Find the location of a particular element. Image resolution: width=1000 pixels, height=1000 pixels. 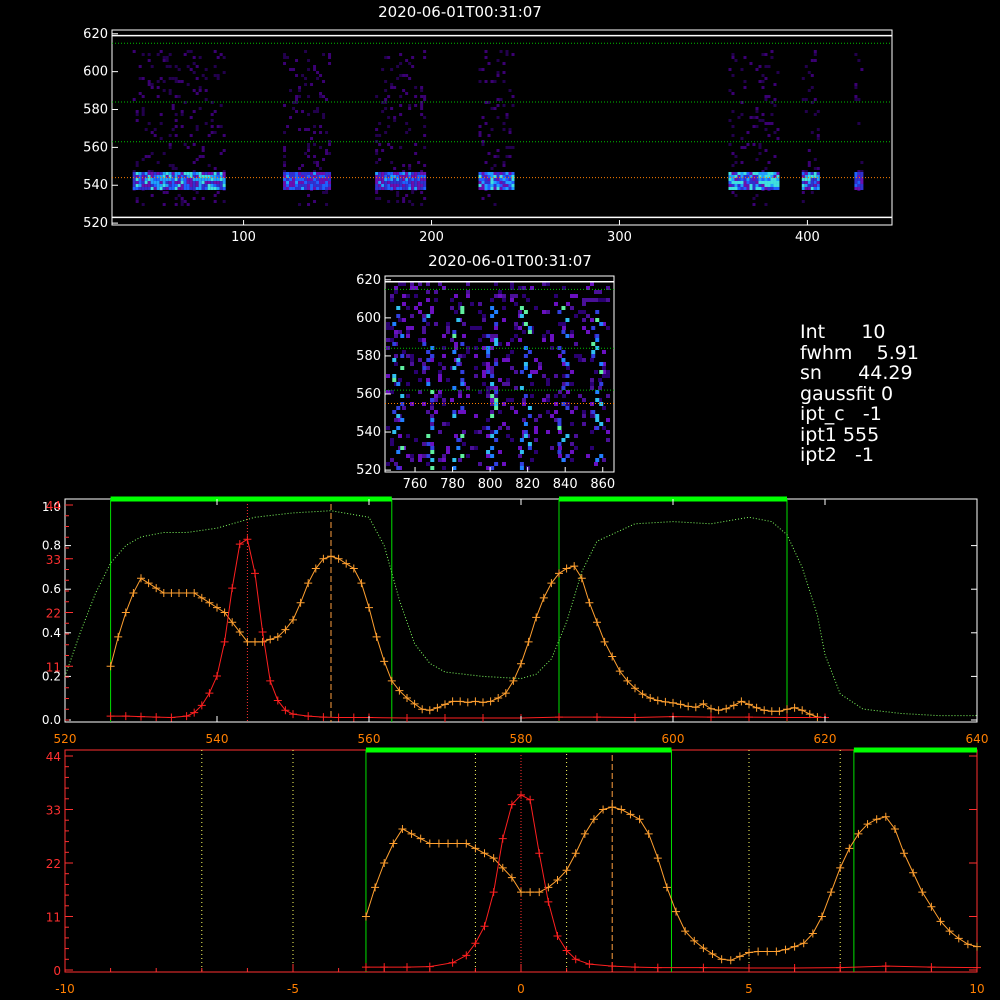

spectrum-x-tick-label: 520 is located at coordinates (65, 739).